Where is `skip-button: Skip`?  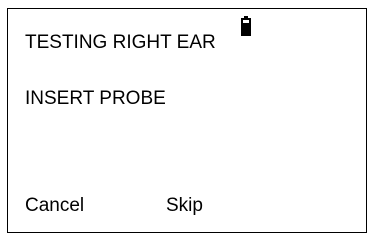 skip-button: Skip is located at coordinates (184, 206).